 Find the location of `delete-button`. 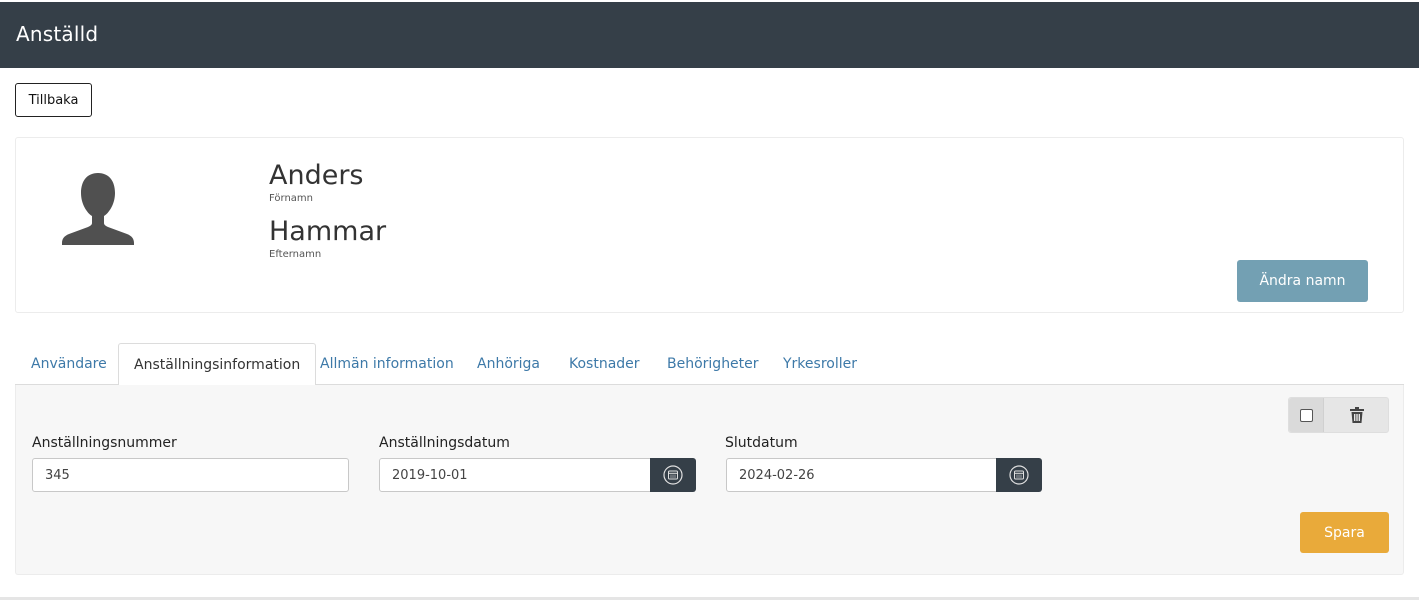

delete-button is located at coordinates (1357, 415).